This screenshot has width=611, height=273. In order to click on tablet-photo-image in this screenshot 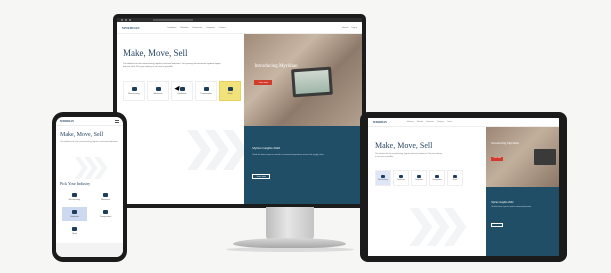, I will do `click(312, 82)`.